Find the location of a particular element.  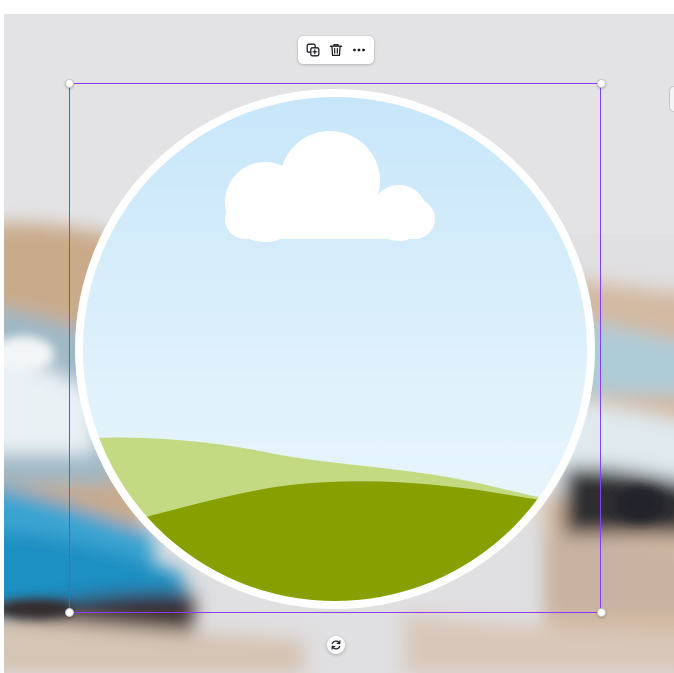

more-options-button is located at coordinates (359, 50).